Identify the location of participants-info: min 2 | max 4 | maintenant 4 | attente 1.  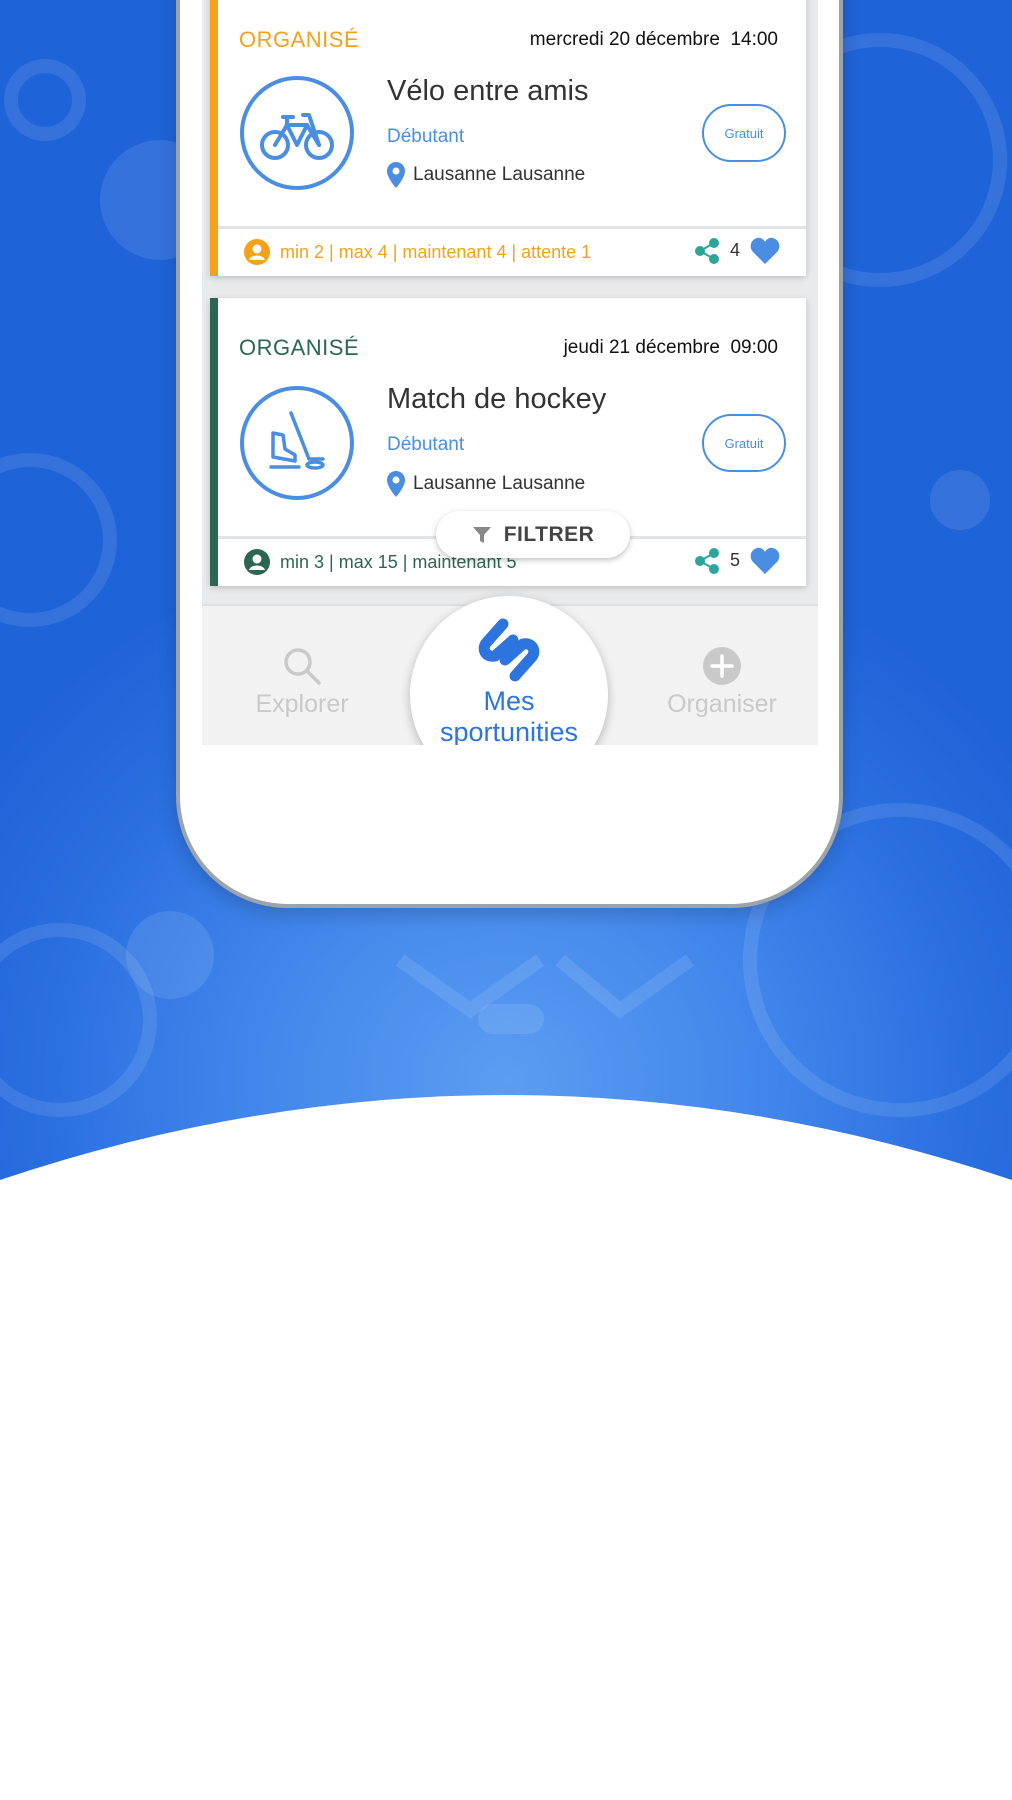
(417, 252).